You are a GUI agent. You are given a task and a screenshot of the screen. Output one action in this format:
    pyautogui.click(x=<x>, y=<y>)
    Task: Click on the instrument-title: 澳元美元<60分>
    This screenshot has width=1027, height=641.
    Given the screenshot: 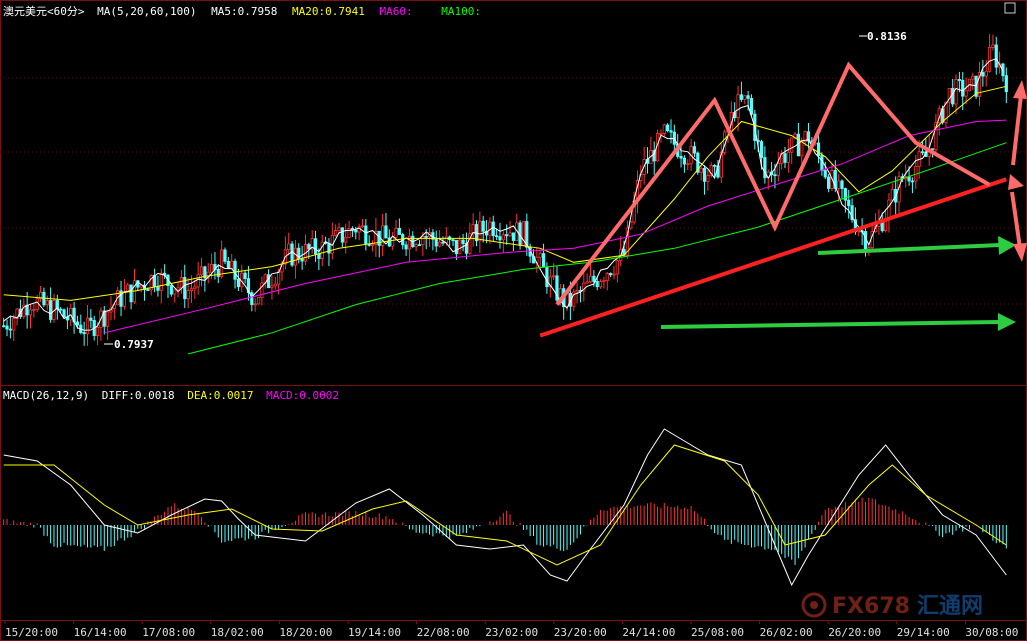 What is the action you would take?
    pyautogui.click(x=44, y=11)
    